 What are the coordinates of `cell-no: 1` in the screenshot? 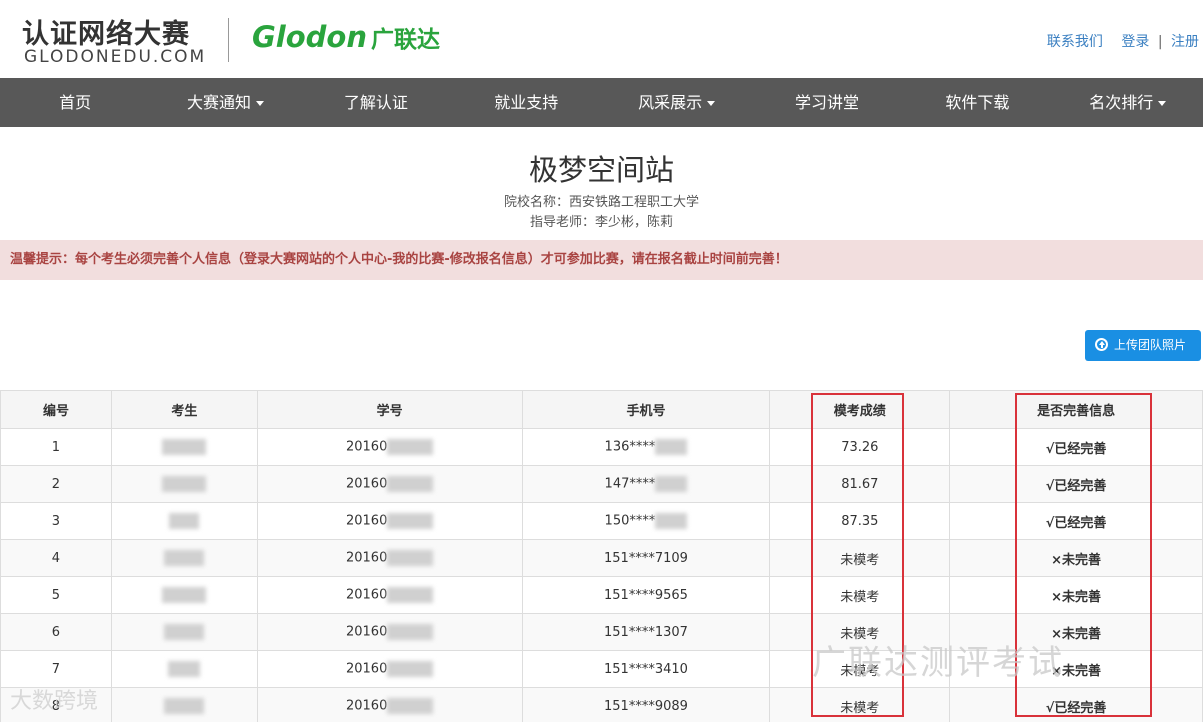 It's located at (56, 447).